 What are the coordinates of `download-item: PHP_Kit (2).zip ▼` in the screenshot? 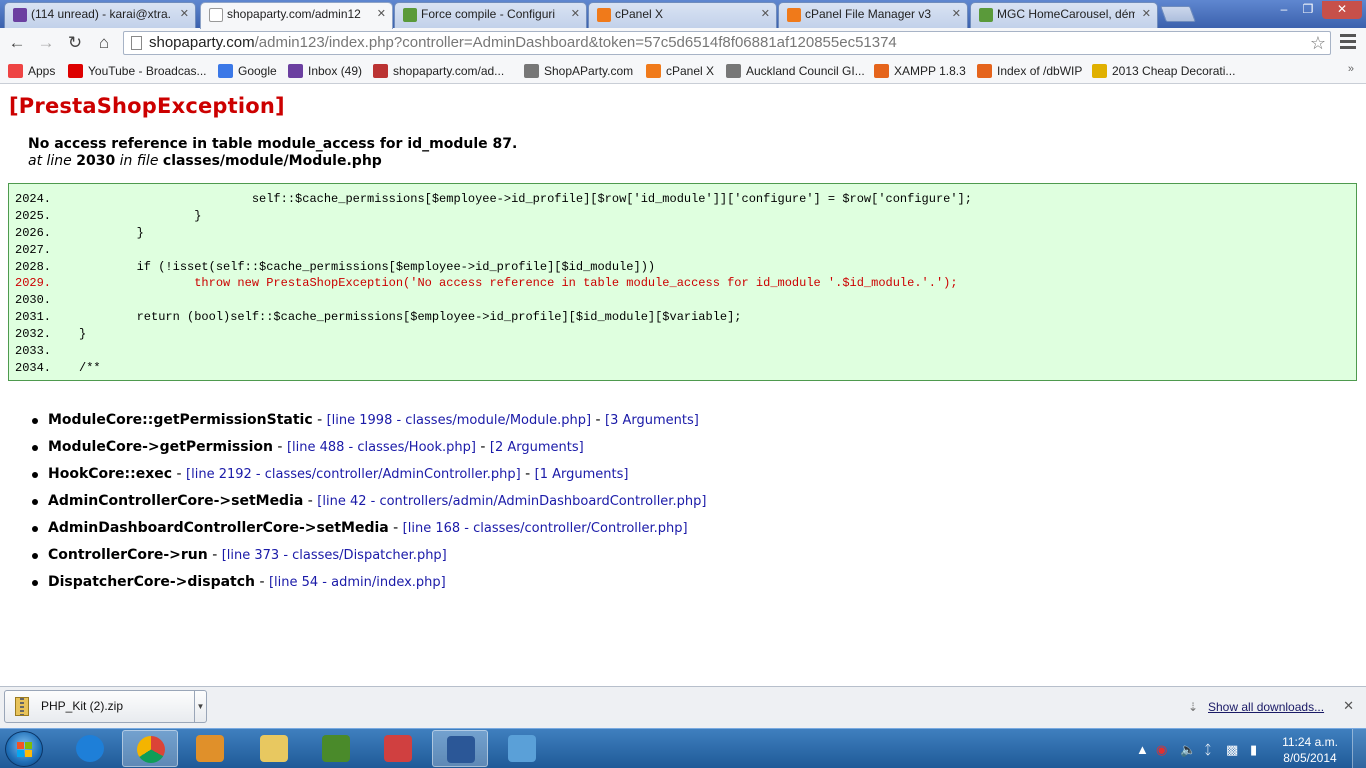 It's located at (105, 706).